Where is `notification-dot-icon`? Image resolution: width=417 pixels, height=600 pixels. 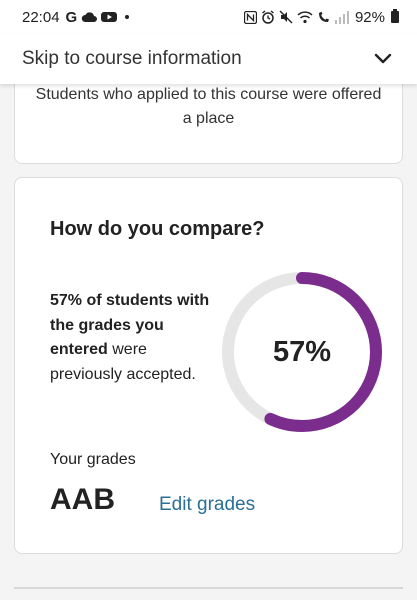 notification-dot-icon is located at coordinates (127, 17).